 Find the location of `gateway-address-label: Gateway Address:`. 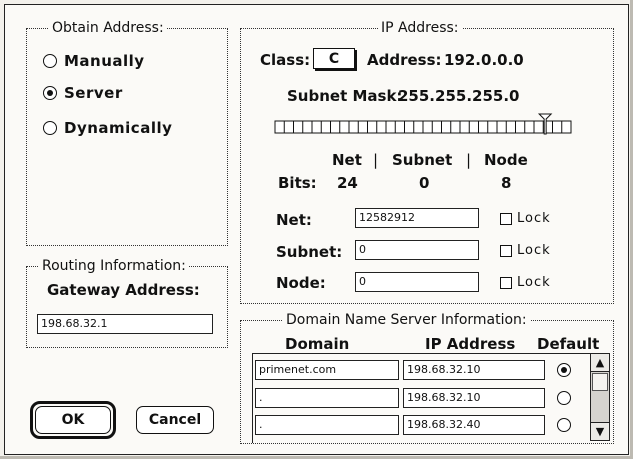

gateway-address-label: Gateway Address: is located at coordinates (123, 290).